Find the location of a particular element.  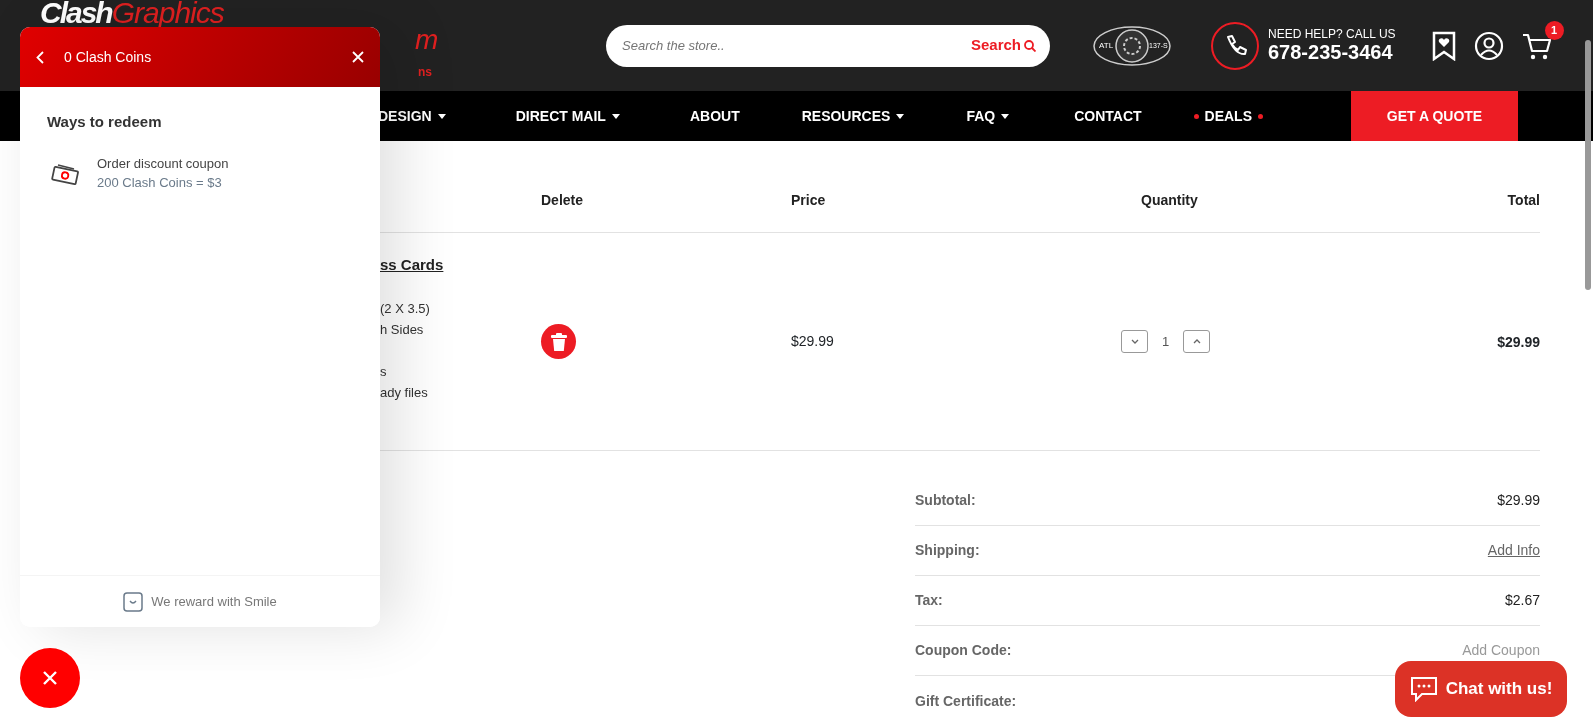

nav-link: RESOURCES is located at coordinates (853, 116).